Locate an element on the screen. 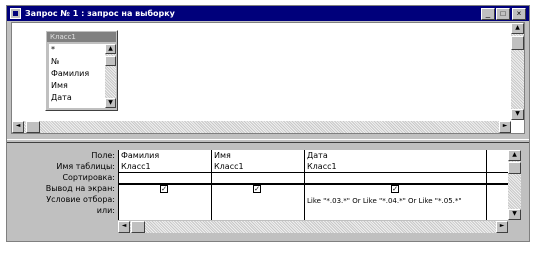 The image size is (540, 255). row-label-field: Поле: is located at coordinates (103, 155).